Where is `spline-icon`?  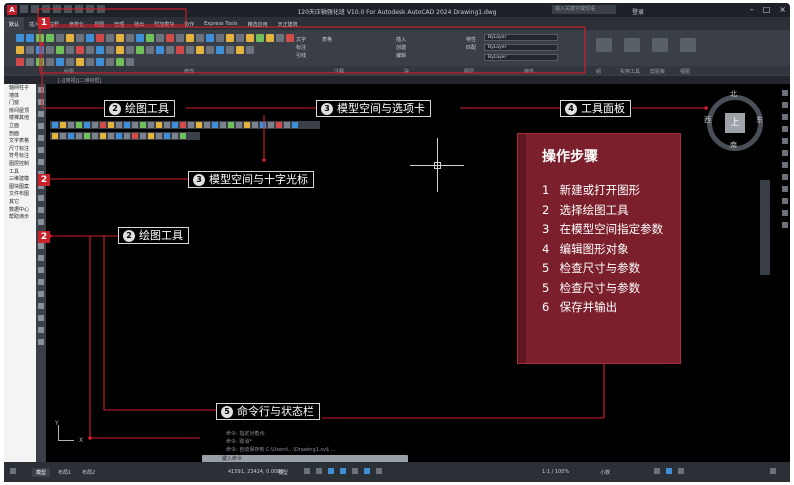
spline-icon is located at coordinates (20, 50).